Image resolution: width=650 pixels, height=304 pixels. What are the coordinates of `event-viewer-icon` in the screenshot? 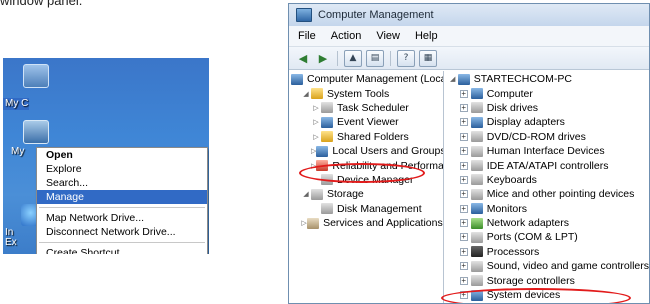 It's located at (327, 122).